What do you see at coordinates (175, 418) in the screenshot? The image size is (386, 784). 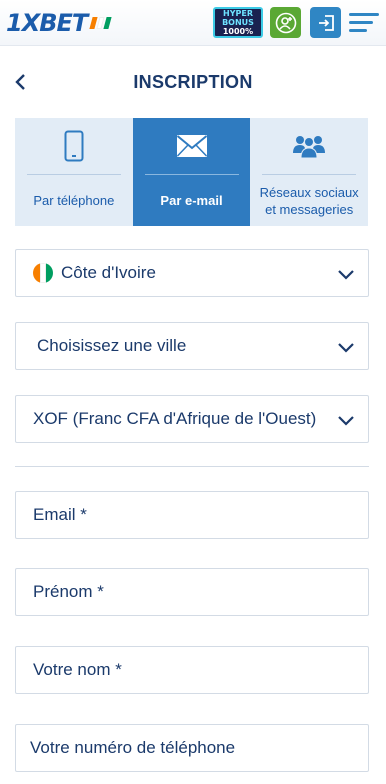 I see `currency-value: XOF (Franc CFA d'Afrique de l'Ouest)` at bounding box center [175, 418].